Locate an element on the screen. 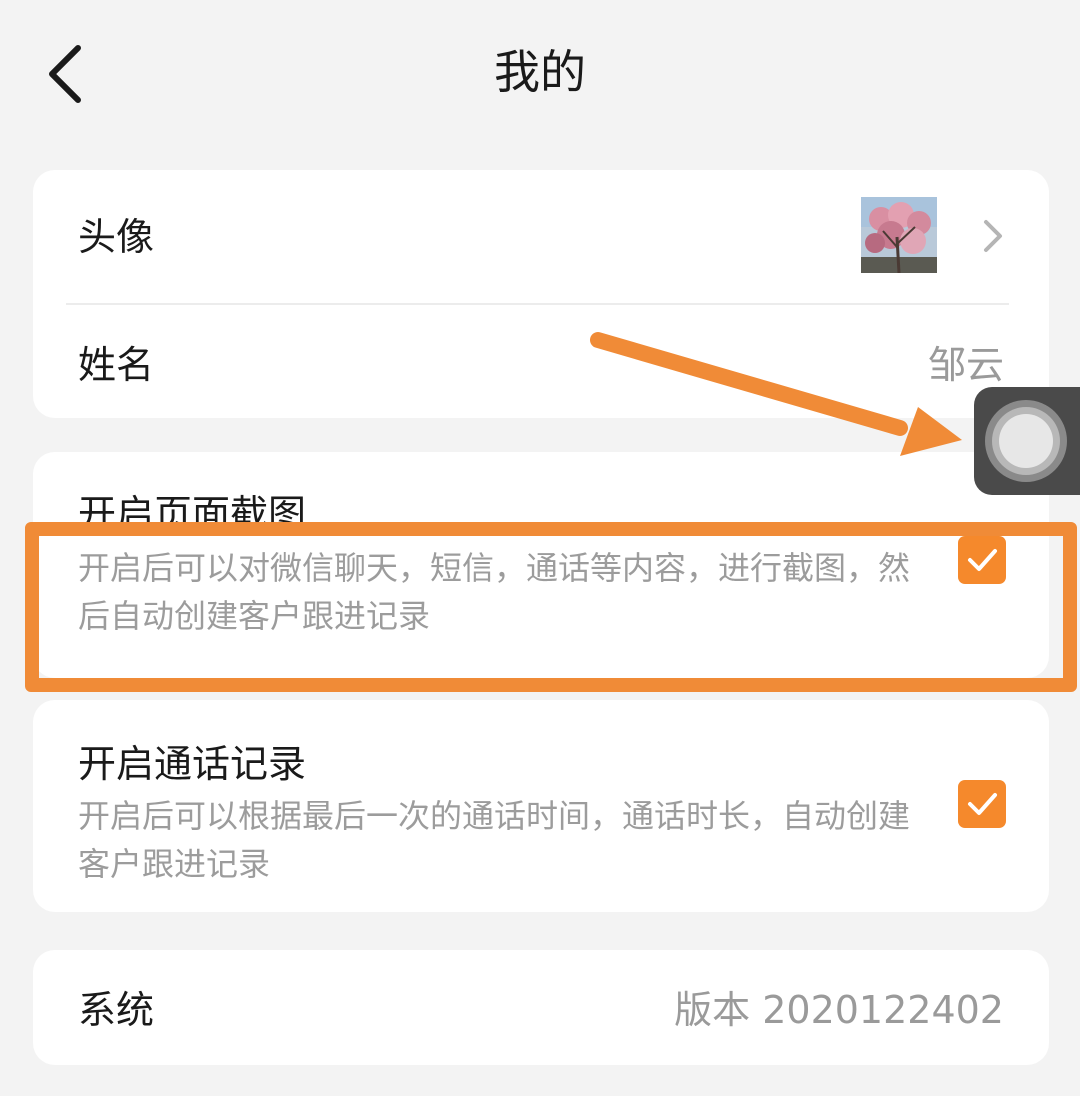  page-title: 我的 is located at coordinates (540, 72).